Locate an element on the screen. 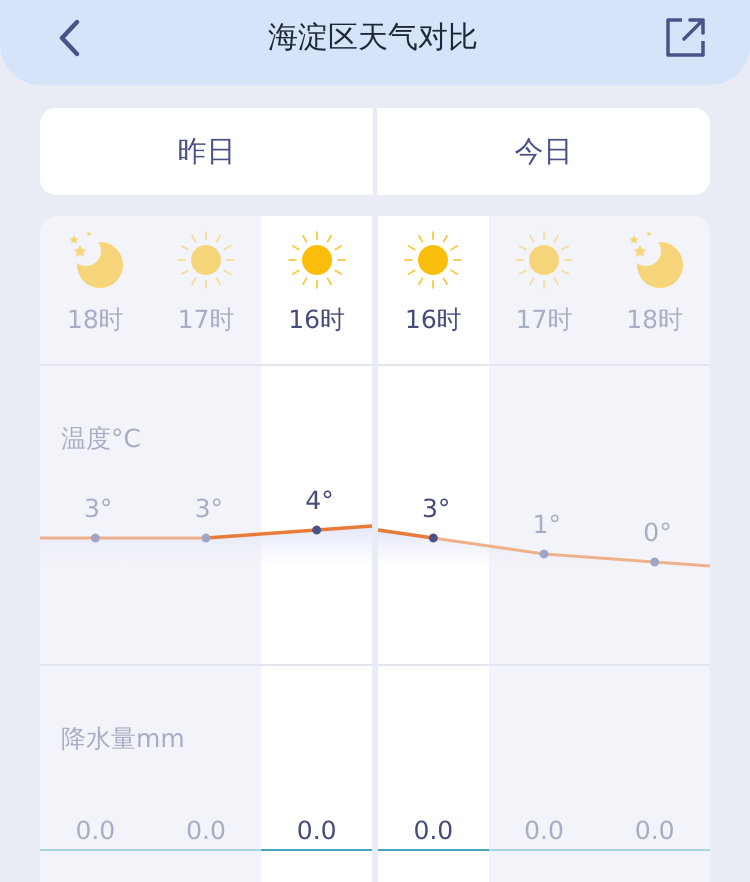  share-icon is located at coordinates (685, 37).